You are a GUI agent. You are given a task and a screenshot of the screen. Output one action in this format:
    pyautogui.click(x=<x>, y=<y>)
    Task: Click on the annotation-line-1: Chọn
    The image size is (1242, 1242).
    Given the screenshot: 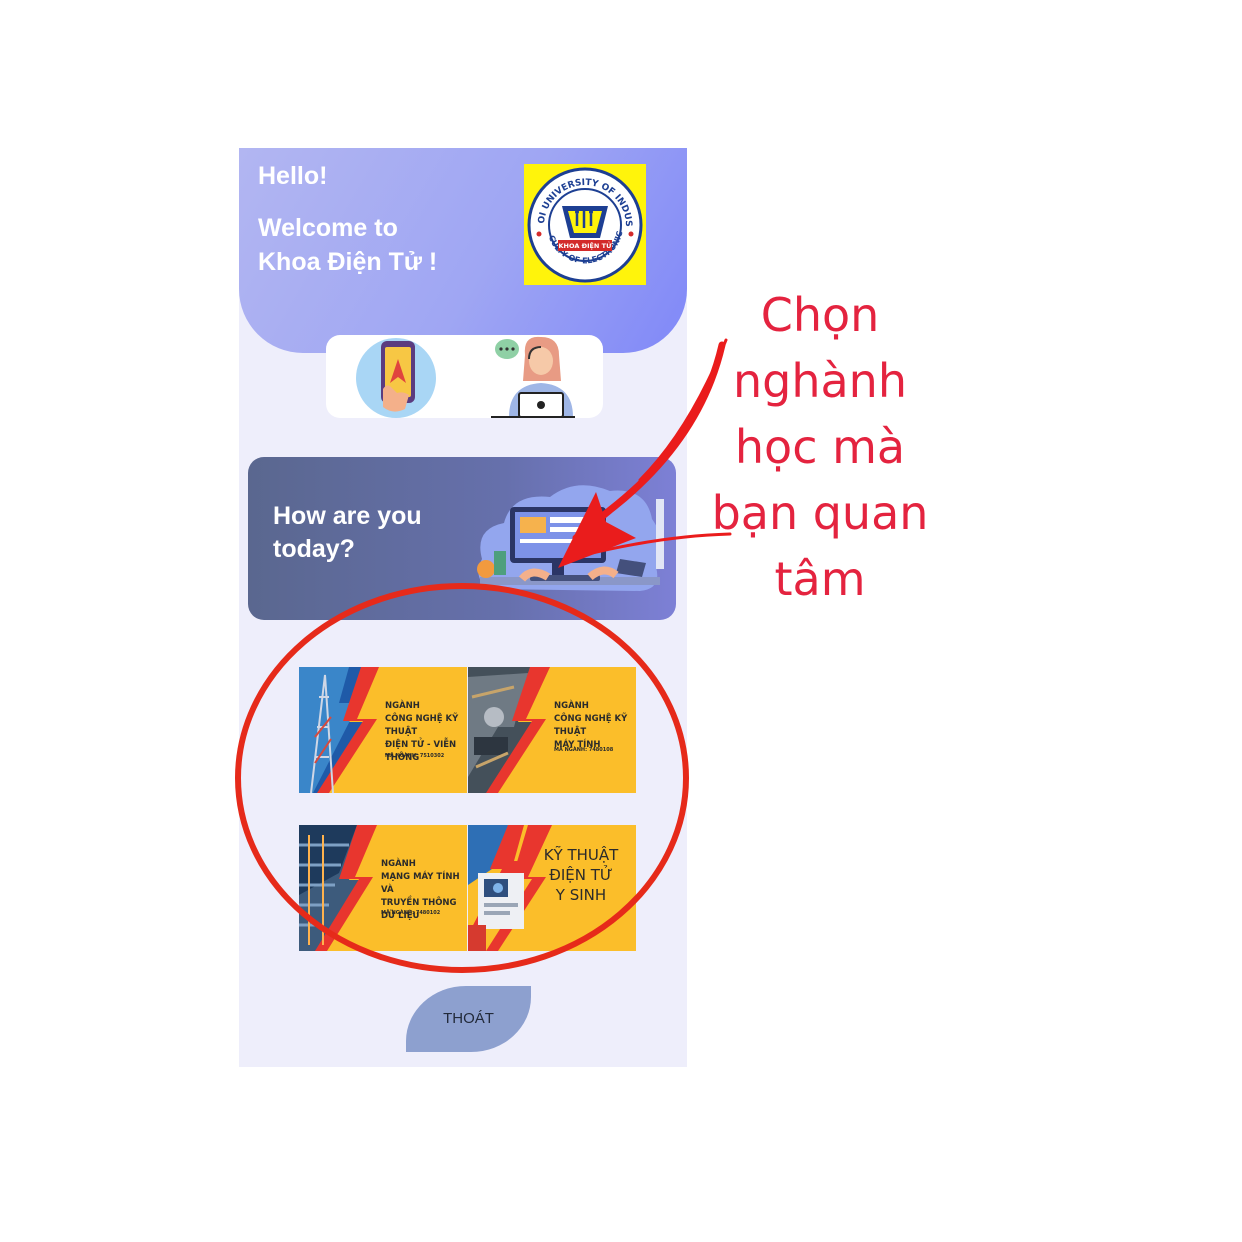 What is the action you would take?
    pyautogui.click(x=820, y=315)
    